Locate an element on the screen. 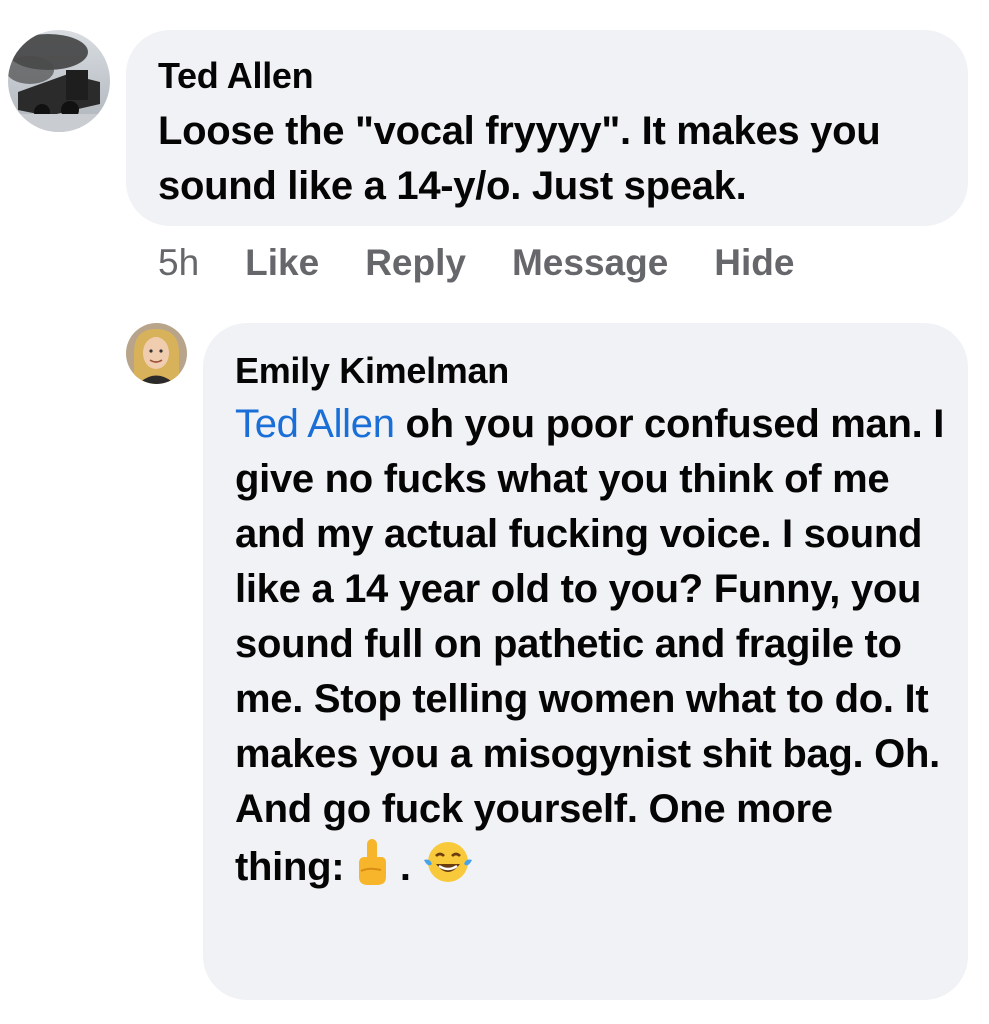  comment-actions: 5h Like Reply Message Hide is located at coordinates (499, 263).